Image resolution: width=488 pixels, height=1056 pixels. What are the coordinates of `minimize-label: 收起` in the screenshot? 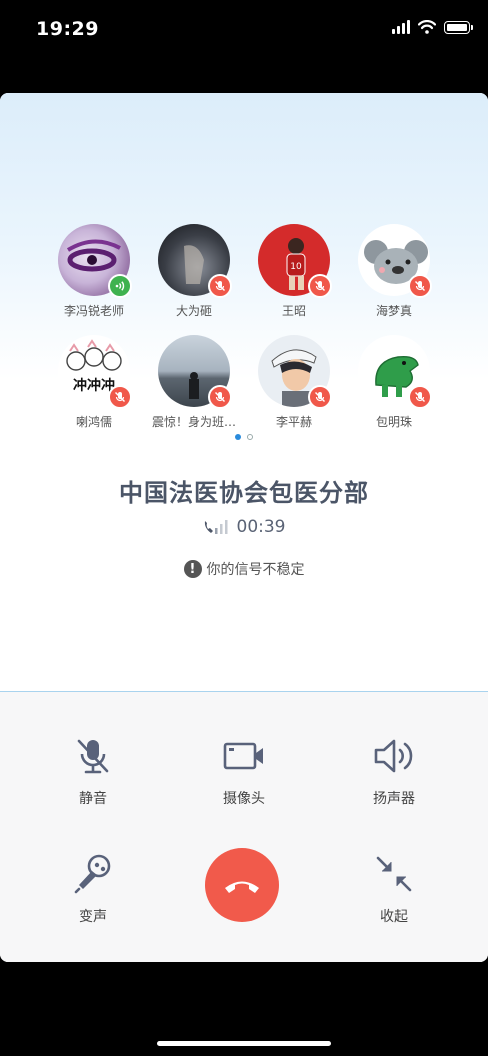 It's located at (394, 917).